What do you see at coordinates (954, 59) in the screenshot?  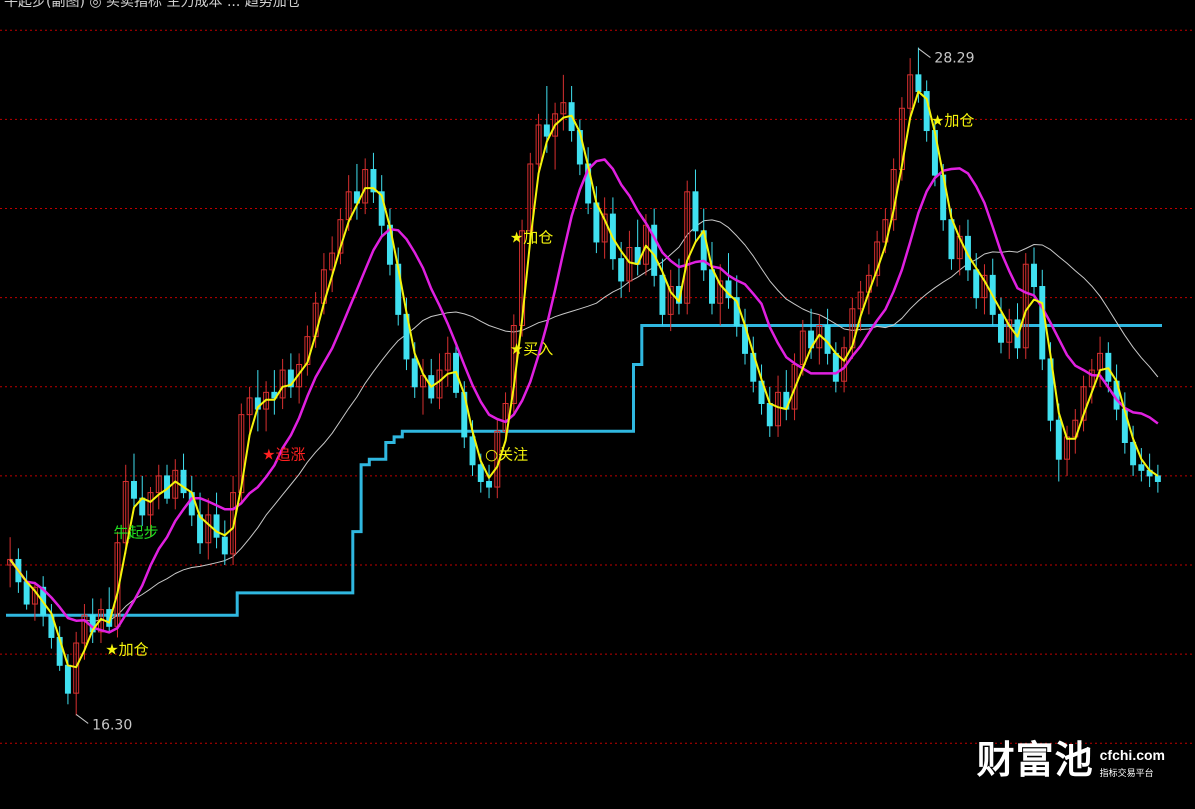 I see `high-price-label: 28.29` at bounding box center [954, 59].